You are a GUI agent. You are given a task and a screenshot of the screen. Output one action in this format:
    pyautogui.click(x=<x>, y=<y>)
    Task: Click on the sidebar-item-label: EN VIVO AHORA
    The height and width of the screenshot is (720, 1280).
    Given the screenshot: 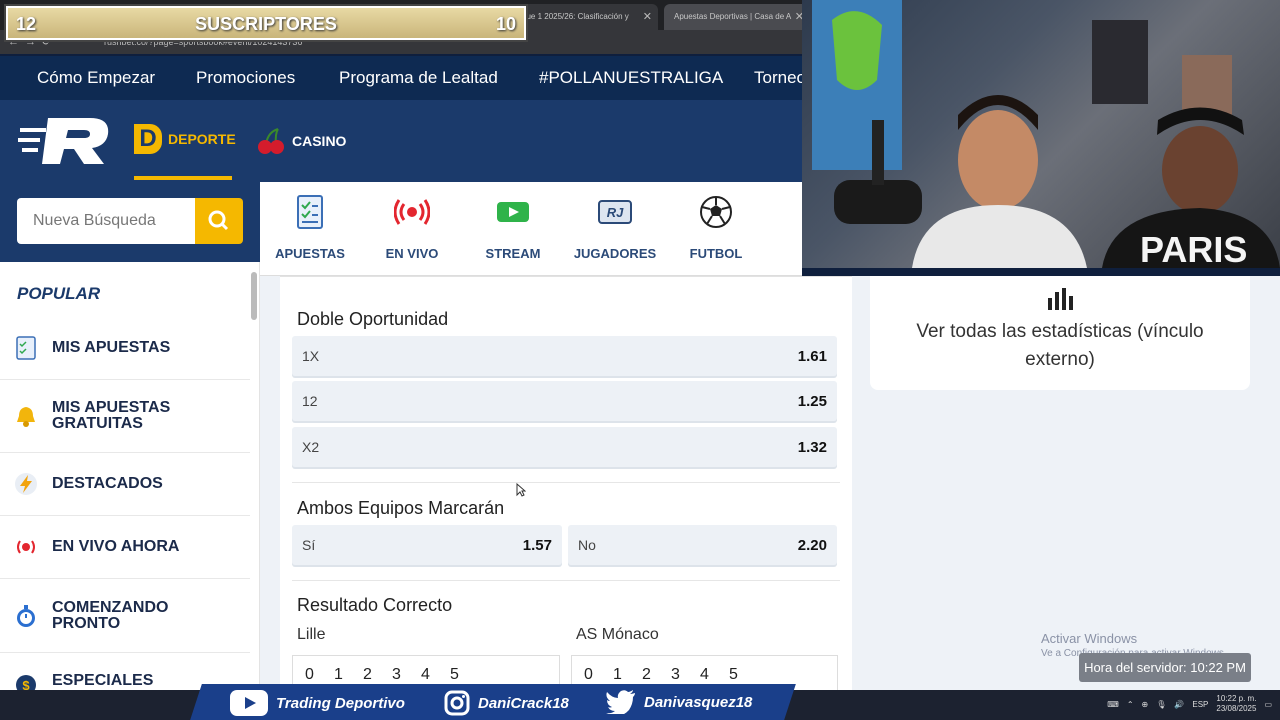 What is the action you would take?
    pyautogui.click(x=116, y=546)
    